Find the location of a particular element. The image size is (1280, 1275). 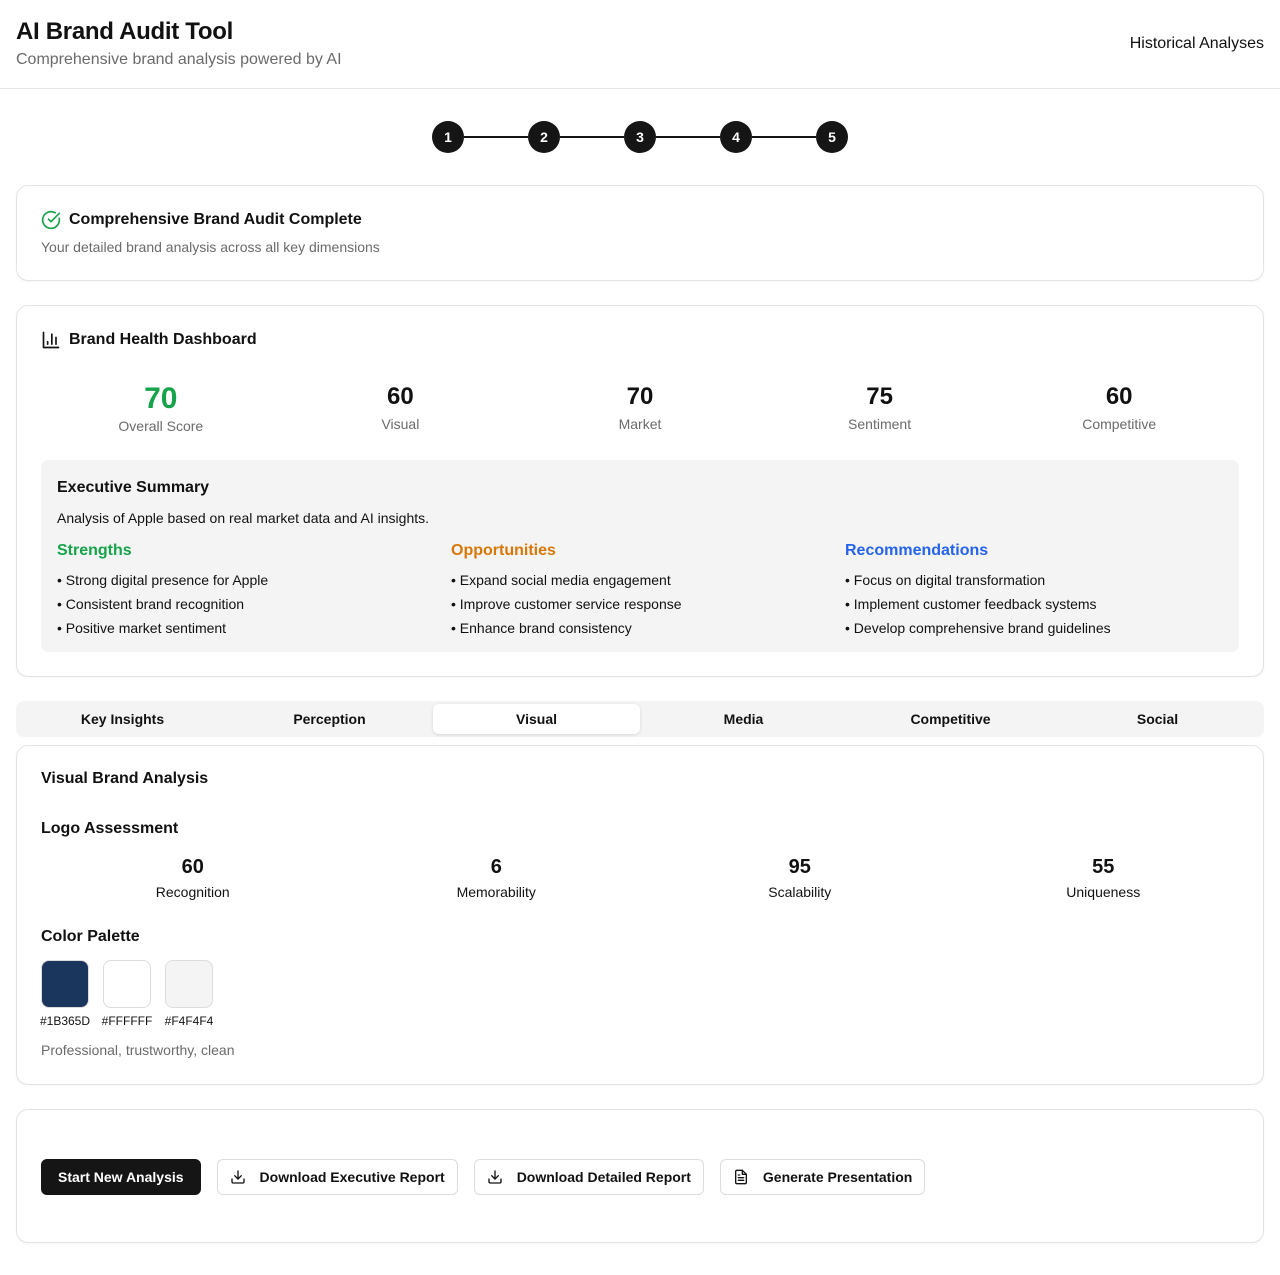

download-executive-report-button: Download Executive Report is located at coordinates (337, 1177).